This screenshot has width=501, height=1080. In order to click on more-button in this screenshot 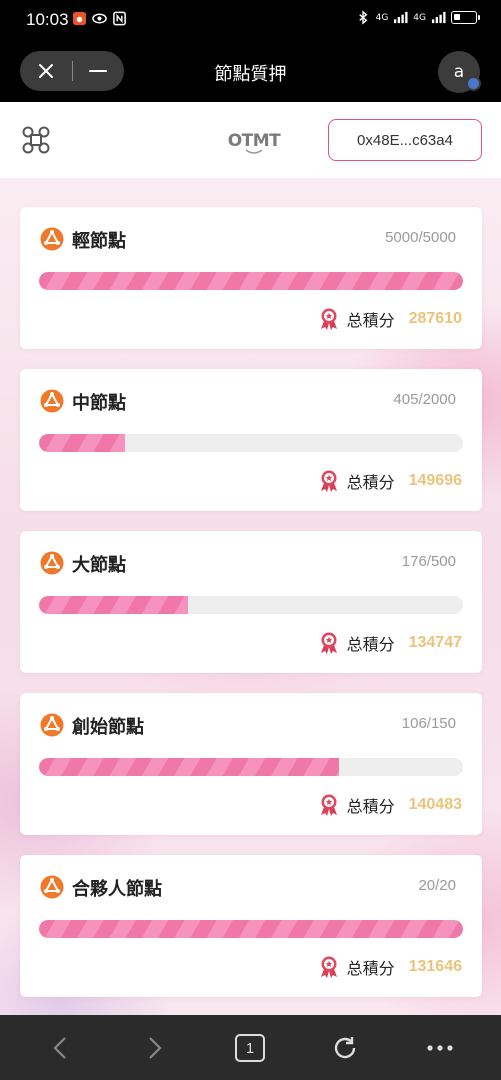, I will do `click(440, 1048)`.